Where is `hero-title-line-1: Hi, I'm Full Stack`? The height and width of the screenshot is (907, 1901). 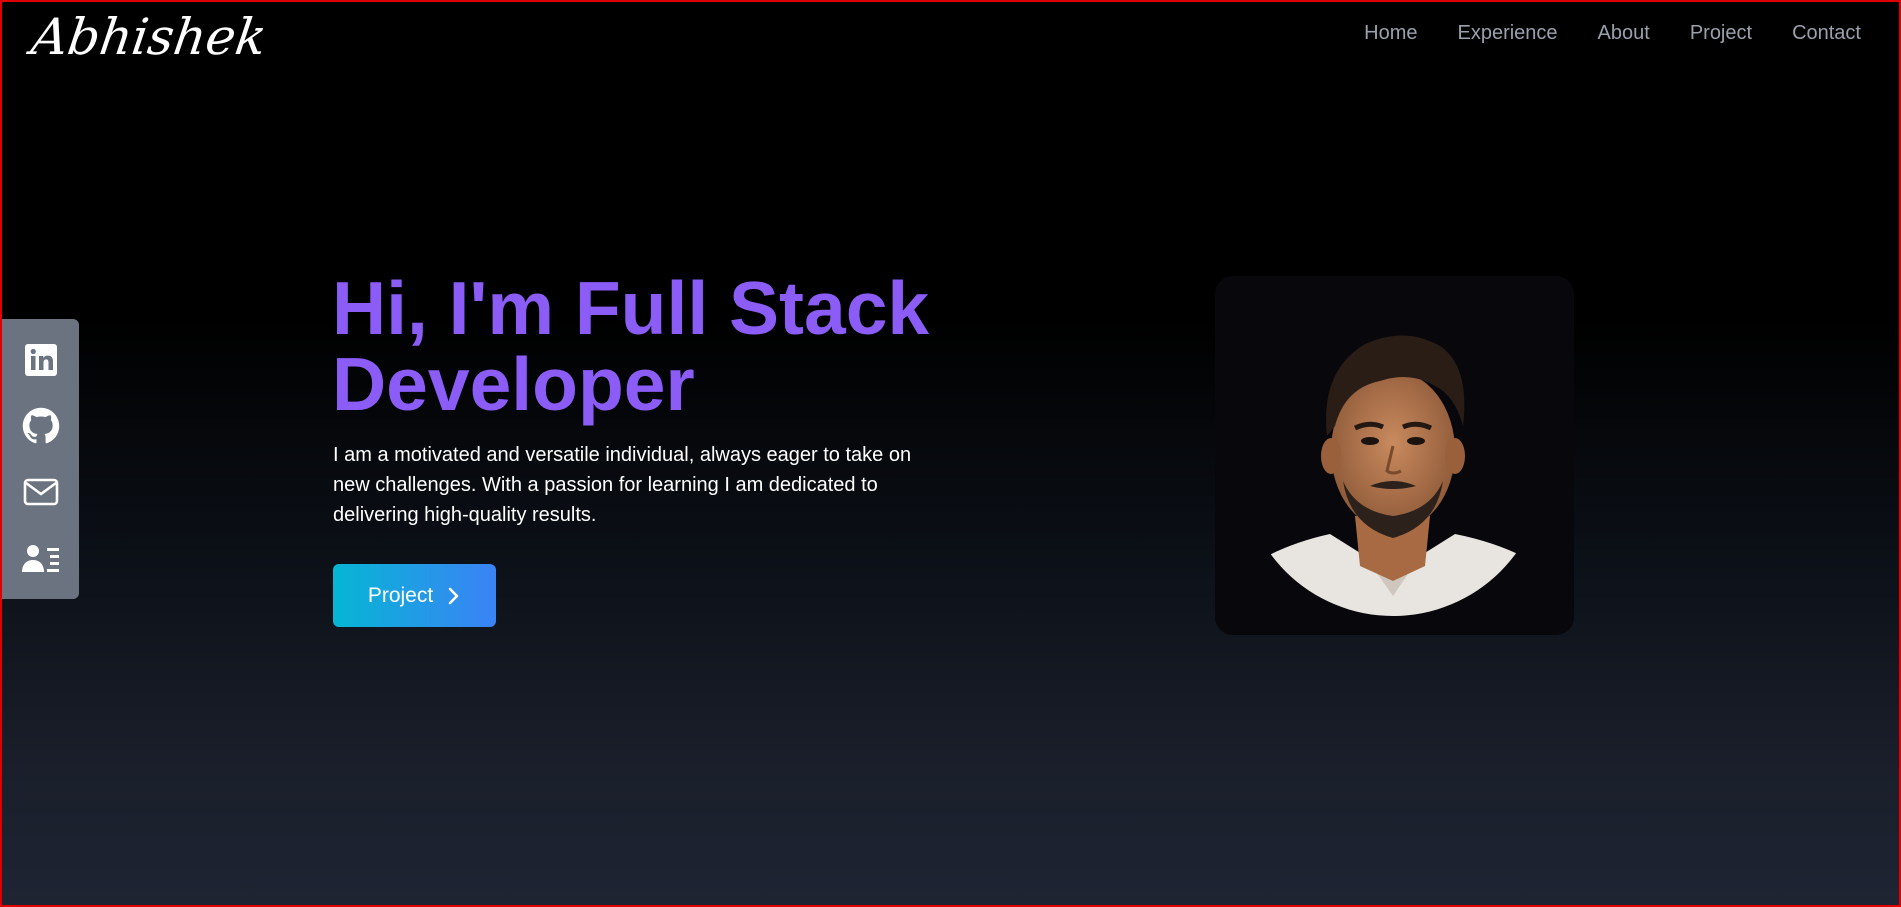 hero-title-line-1: Hi, I'm Full Stack is located at coordinates (631, 308).